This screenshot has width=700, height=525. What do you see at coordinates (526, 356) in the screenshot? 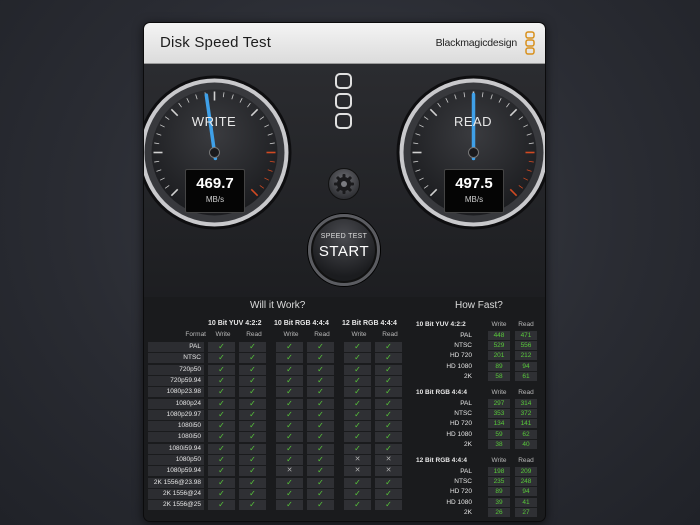
I see `read-fps-value: 212` at bounding box center [526, 356].